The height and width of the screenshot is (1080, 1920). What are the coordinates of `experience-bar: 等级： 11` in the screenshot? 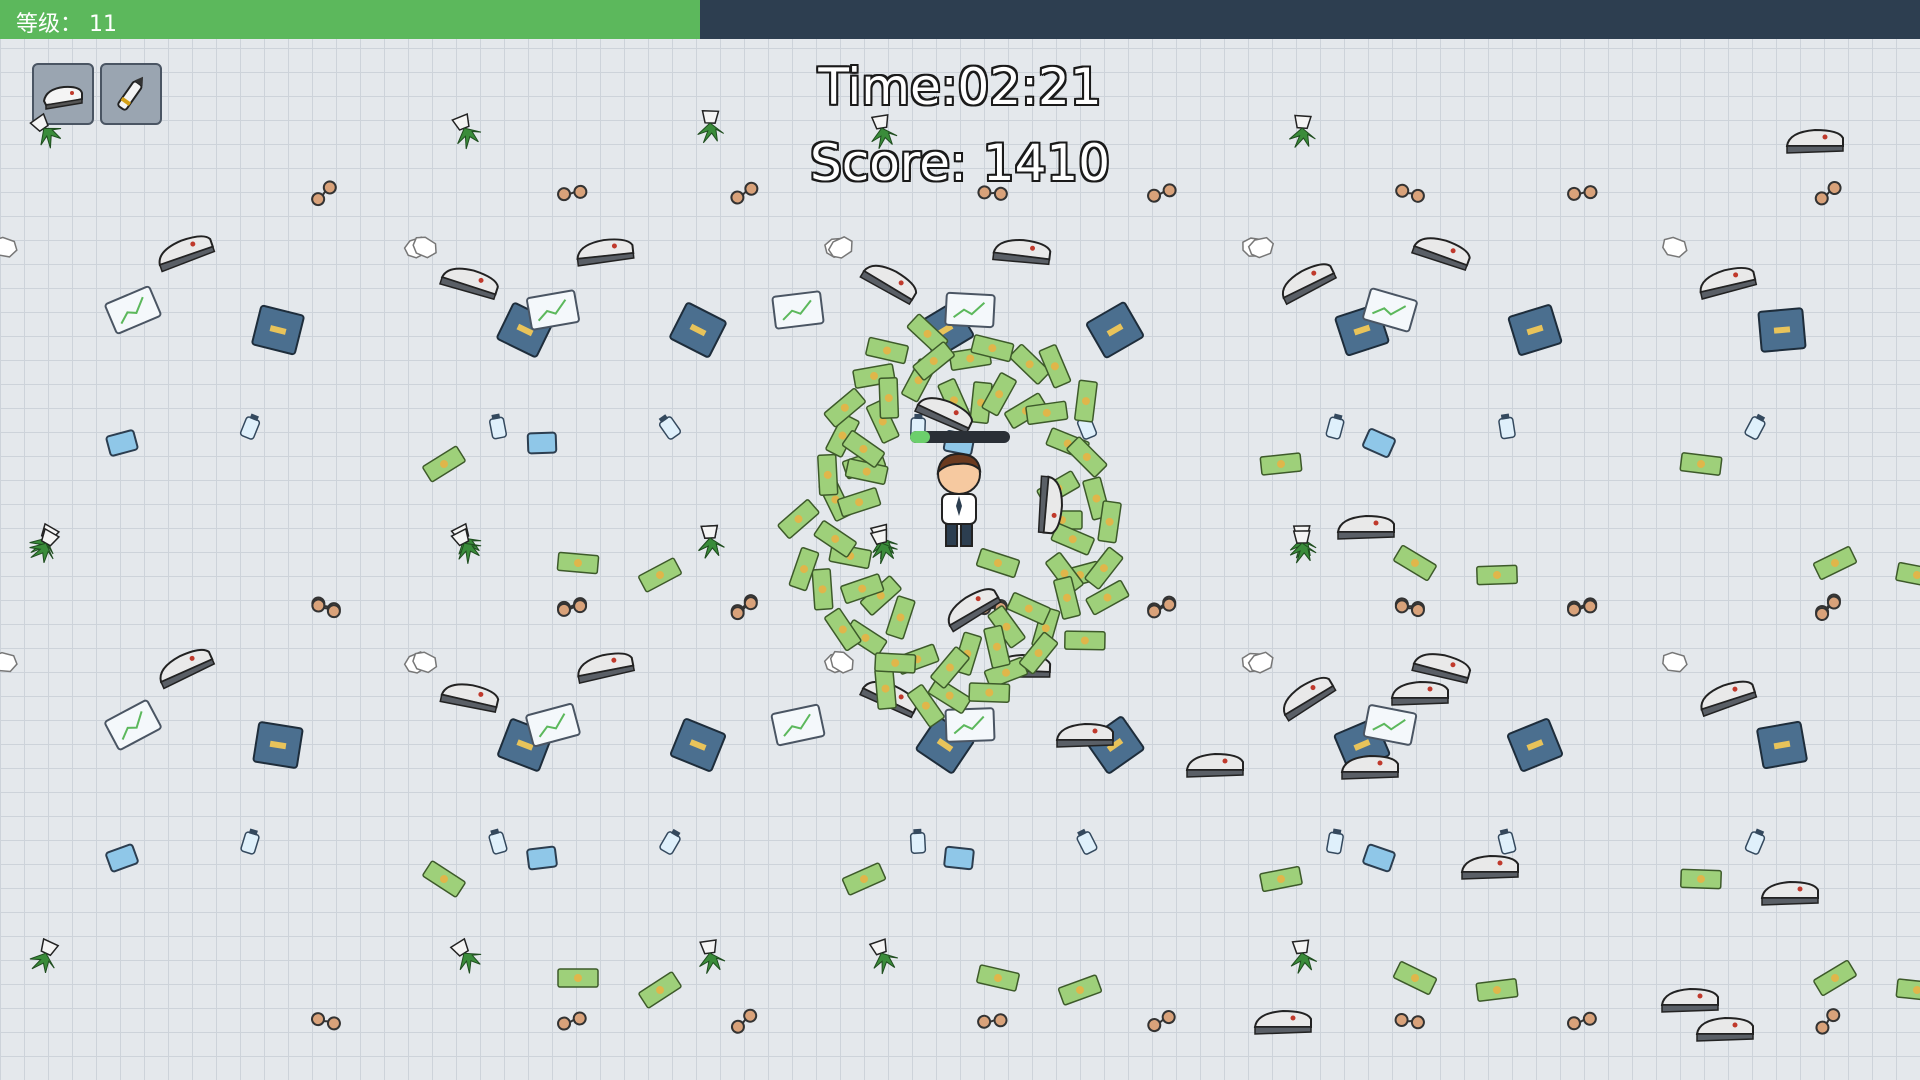 It's located at (960, 19).